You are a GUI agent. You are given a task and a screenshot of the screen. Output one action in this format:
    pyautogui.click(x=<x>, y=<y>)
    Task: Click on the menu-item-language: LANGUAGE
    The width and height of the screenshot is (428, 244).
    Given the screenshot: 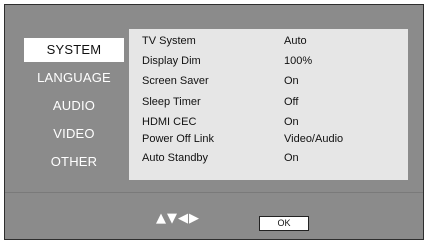 What is the action you would take?
    pyautogui.click(x=74, y=78)
    